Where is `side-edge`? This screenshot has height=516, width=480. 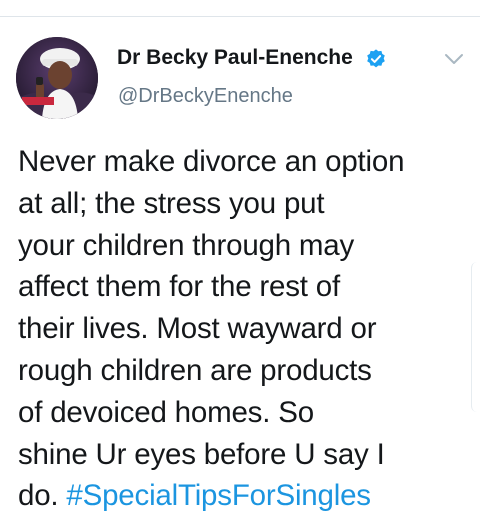
side-edge is located at coordinates (475, 337).